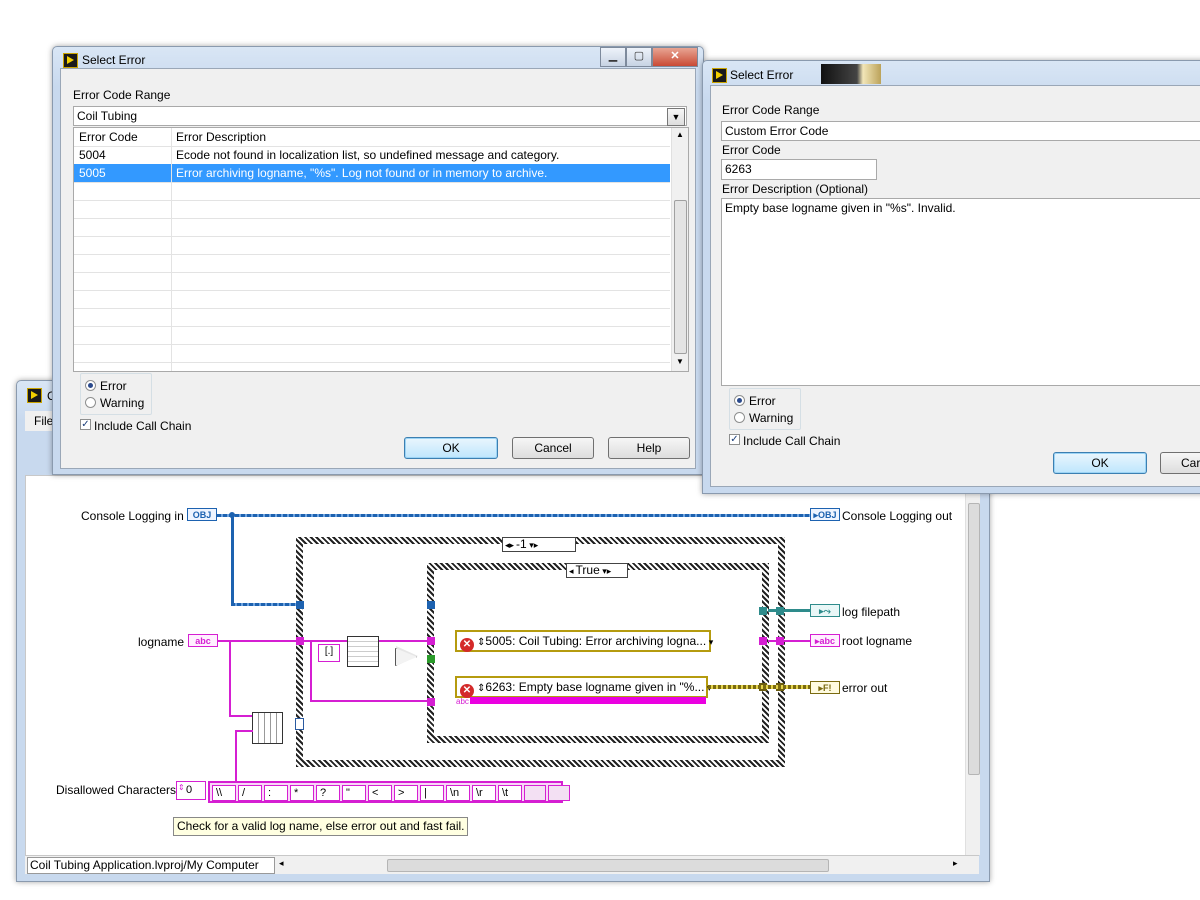 The image size is (1200, 900). What do you see at coordinates (122, 403) in the screenshot?
I see `d1-radio-warning-label: Warning` at bounding box center [122, 403].